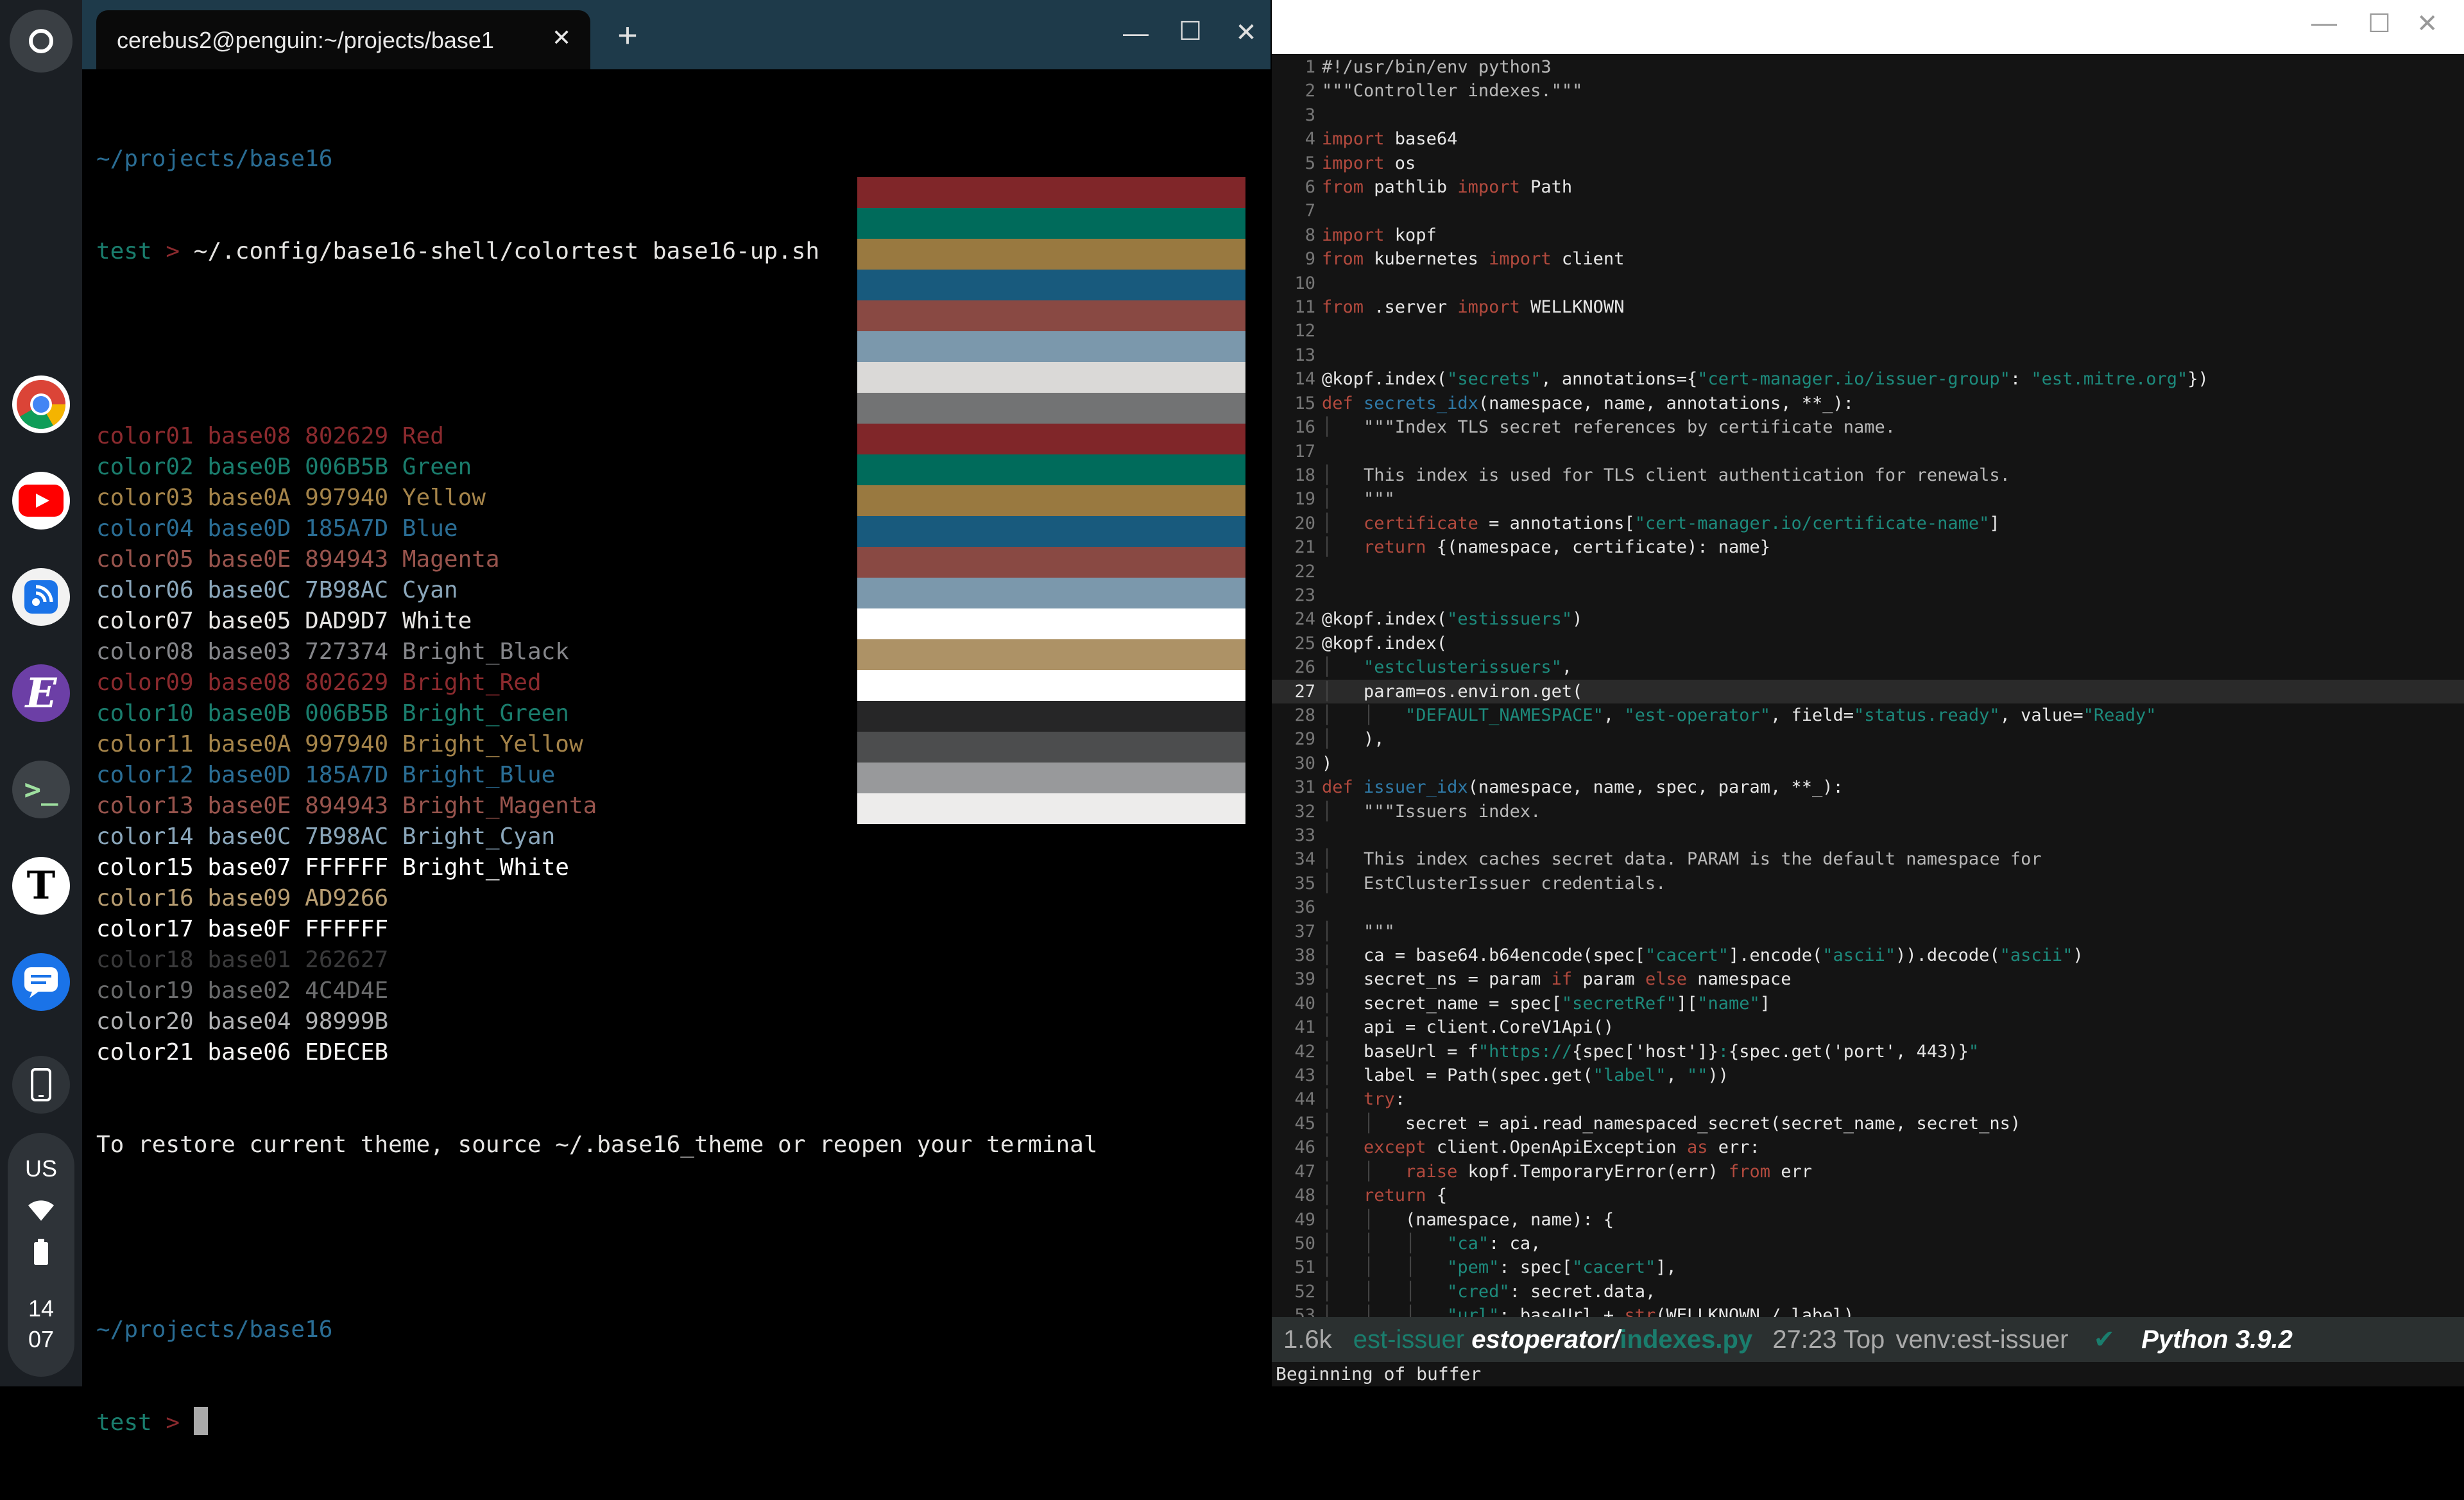 The width and height of the screenshot is (2464, 1500). Describe the element at coordinates (1868, 811) in the screenshot. I see `code-line: 32 │ """Issuers index.` at that location.